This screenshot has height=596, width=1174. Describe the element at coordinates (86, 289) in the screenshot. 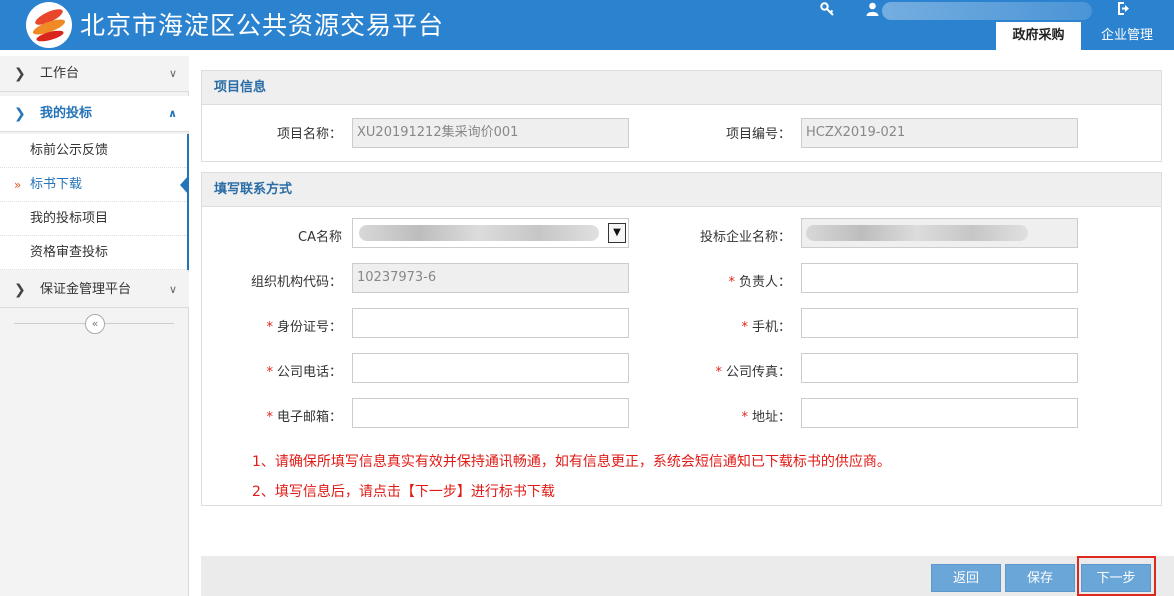

I see `sidebar-item-label: 保证金管理平台` at that location.